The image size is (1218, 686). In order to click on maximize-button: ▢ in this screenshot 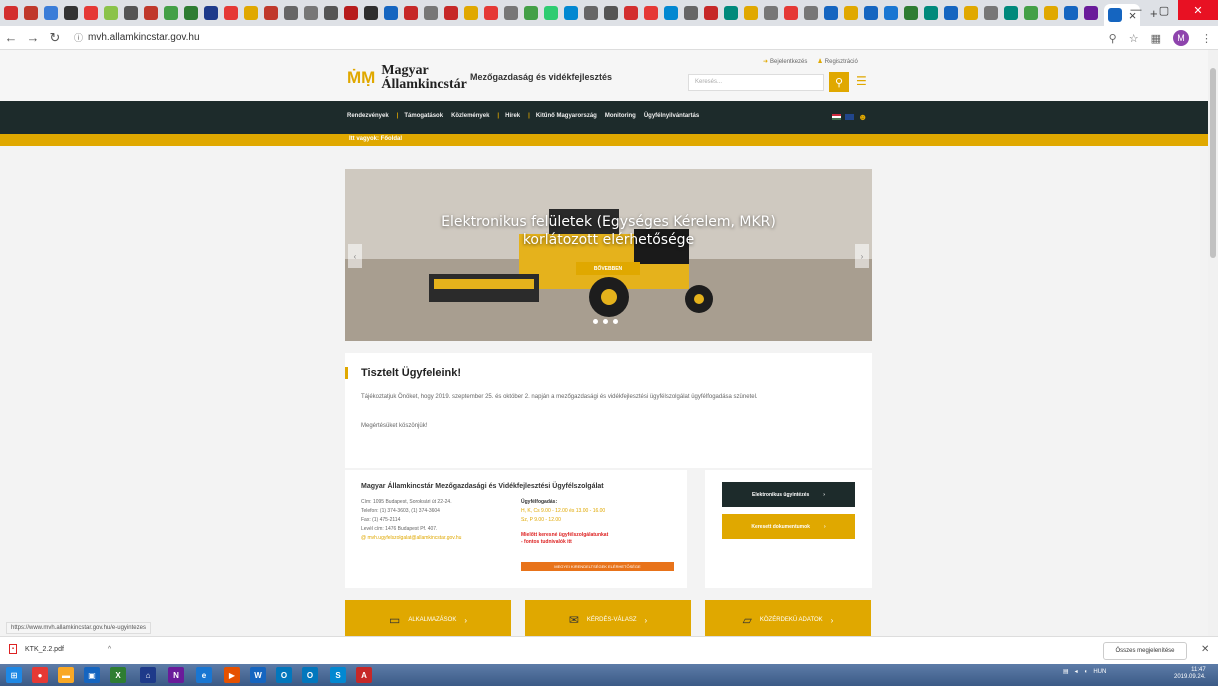, I will do `click(1164, 10)`.